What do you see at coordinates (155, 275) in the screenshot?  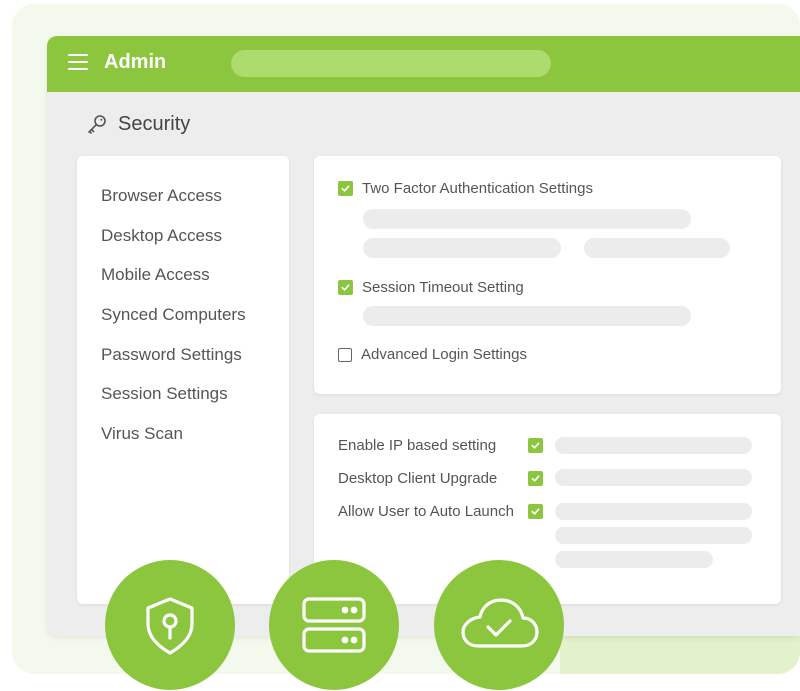 I see `sidebar-item-mobile-access: Mobile Access` at bounding box center [155, 275].